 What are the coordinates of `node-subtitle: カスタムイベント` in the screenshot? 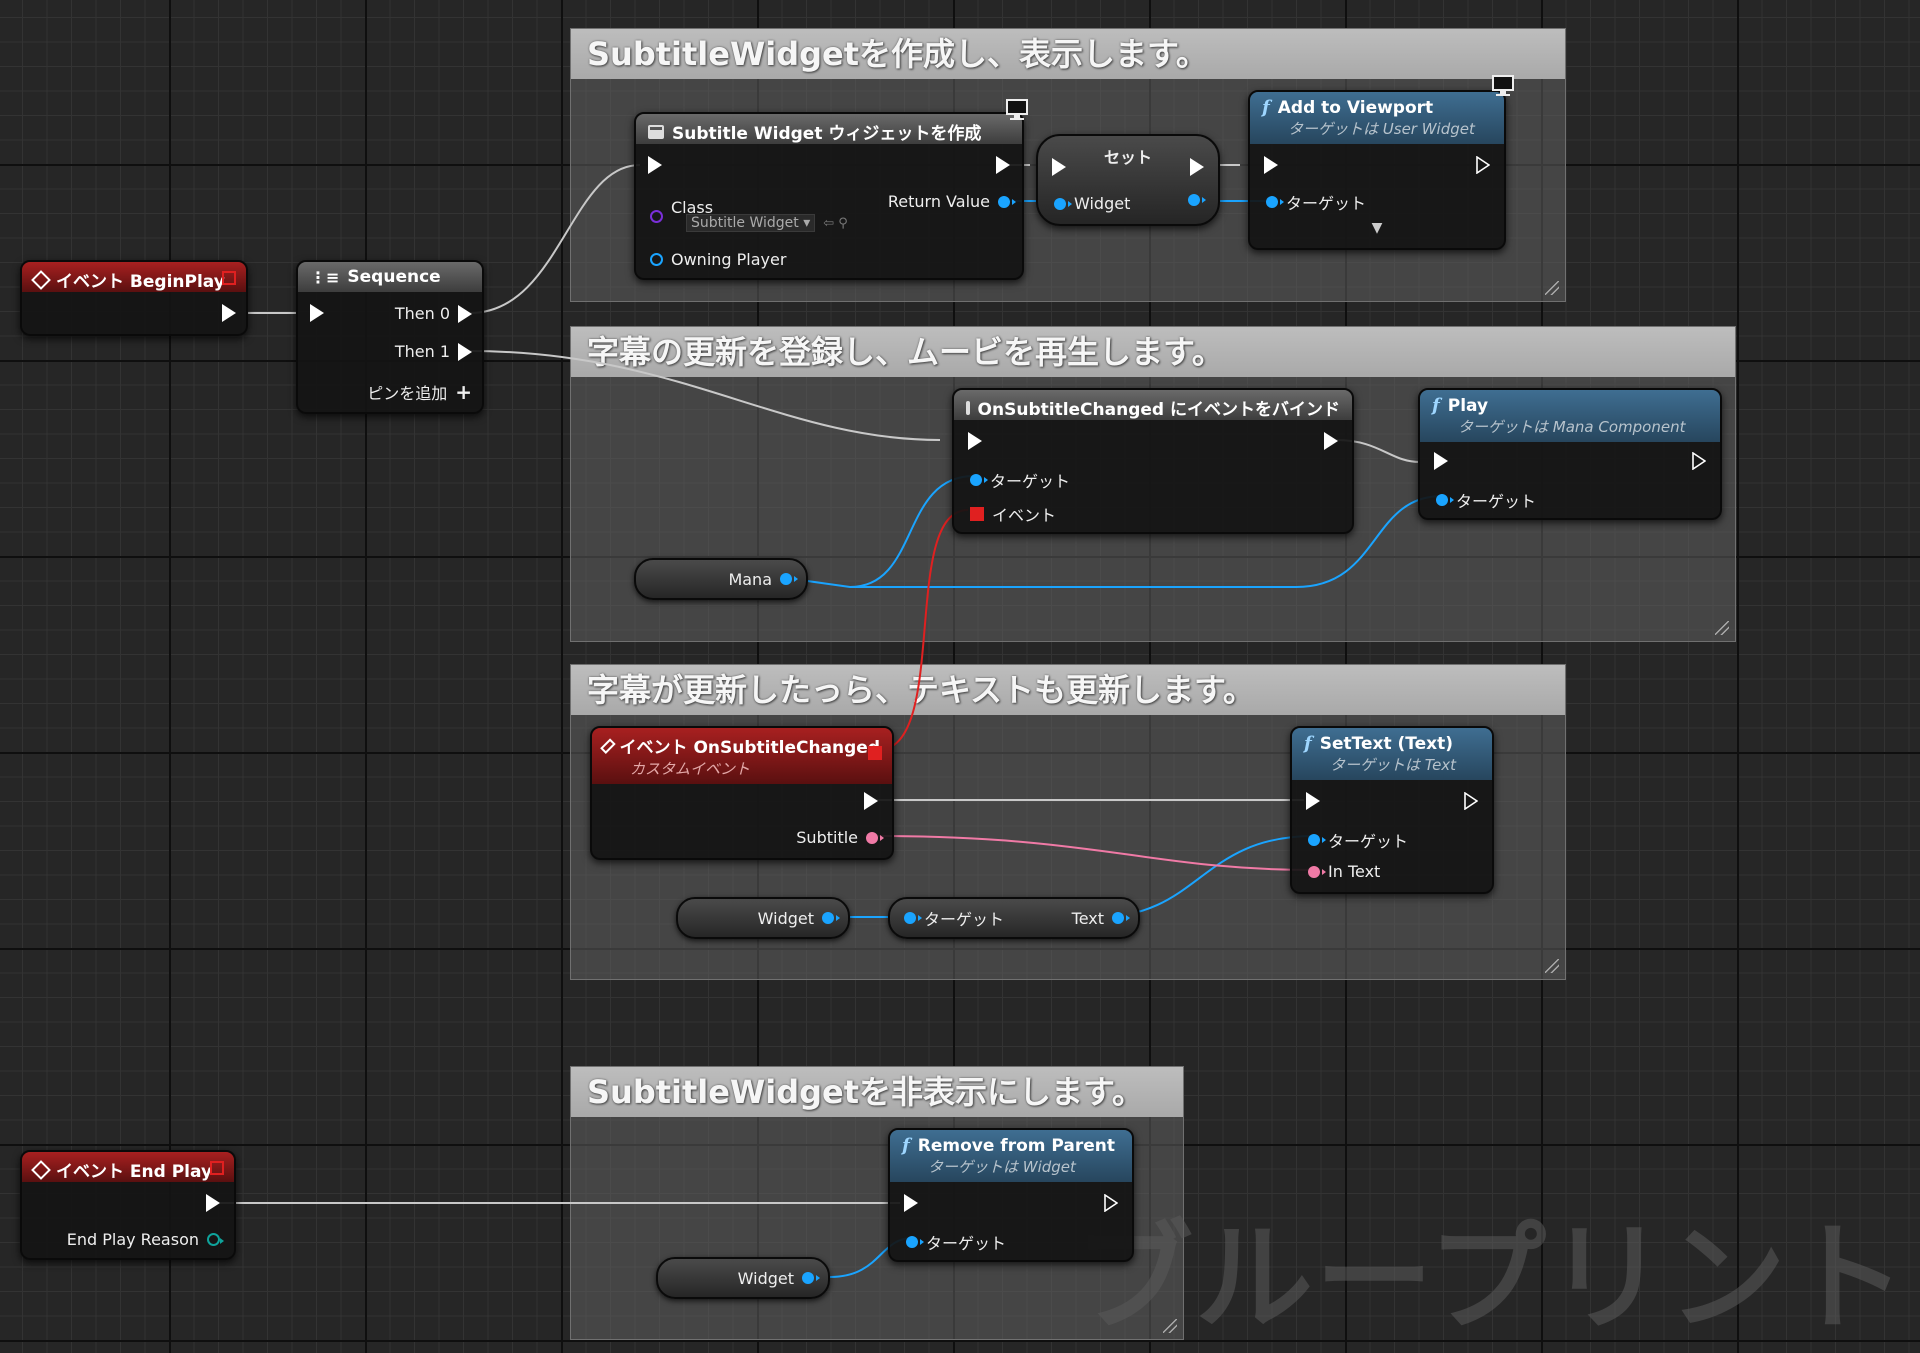 It's located at (690, 769).